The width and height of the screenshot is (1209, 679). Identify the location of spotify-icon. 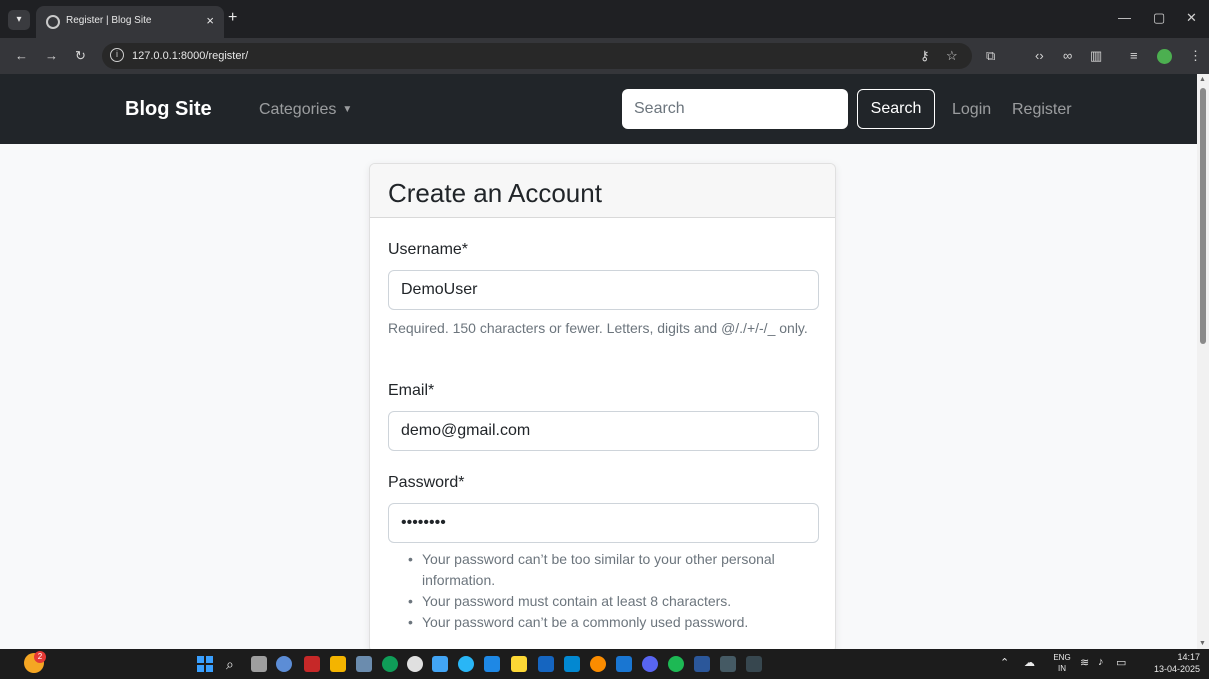
(676, 664).